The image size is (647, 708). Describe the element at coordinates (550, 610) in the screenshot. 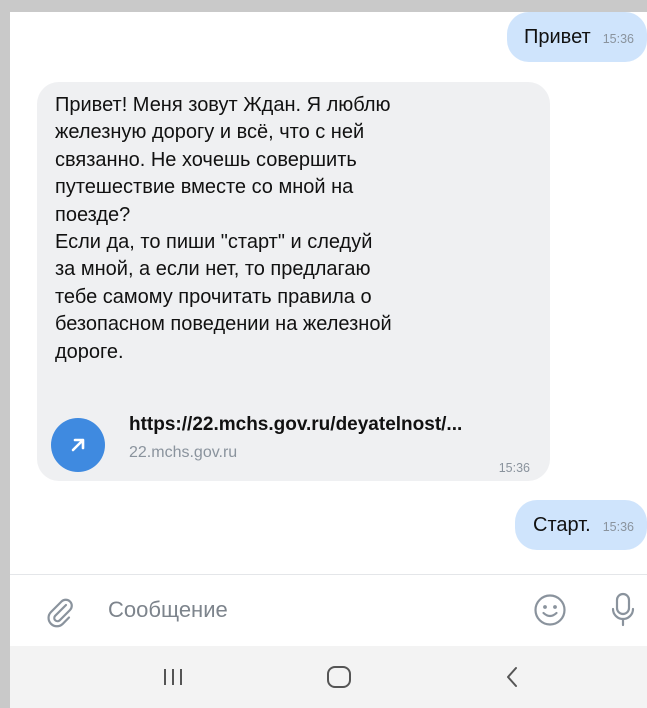

I see `emoji-icon` at that location.